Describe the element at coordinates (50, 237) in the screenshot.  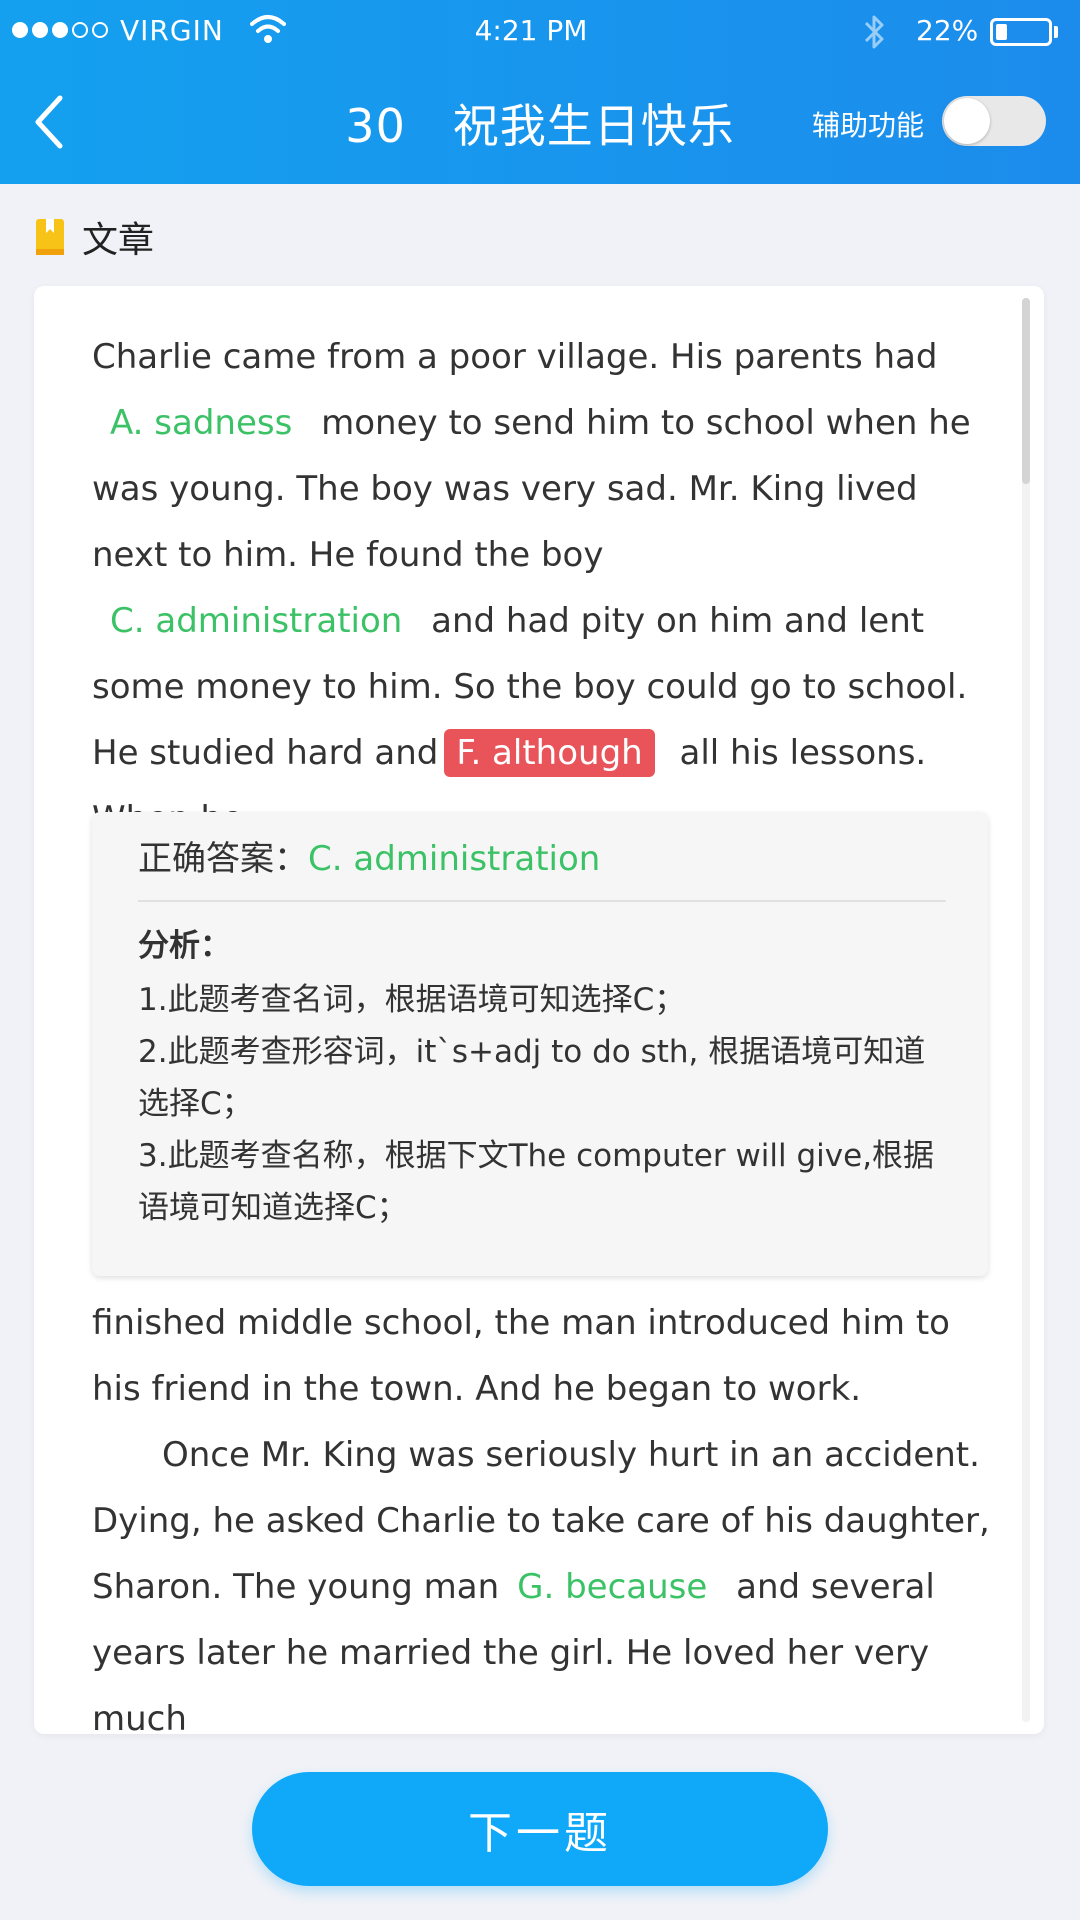
I see `bookmark-book-icon` at that location.